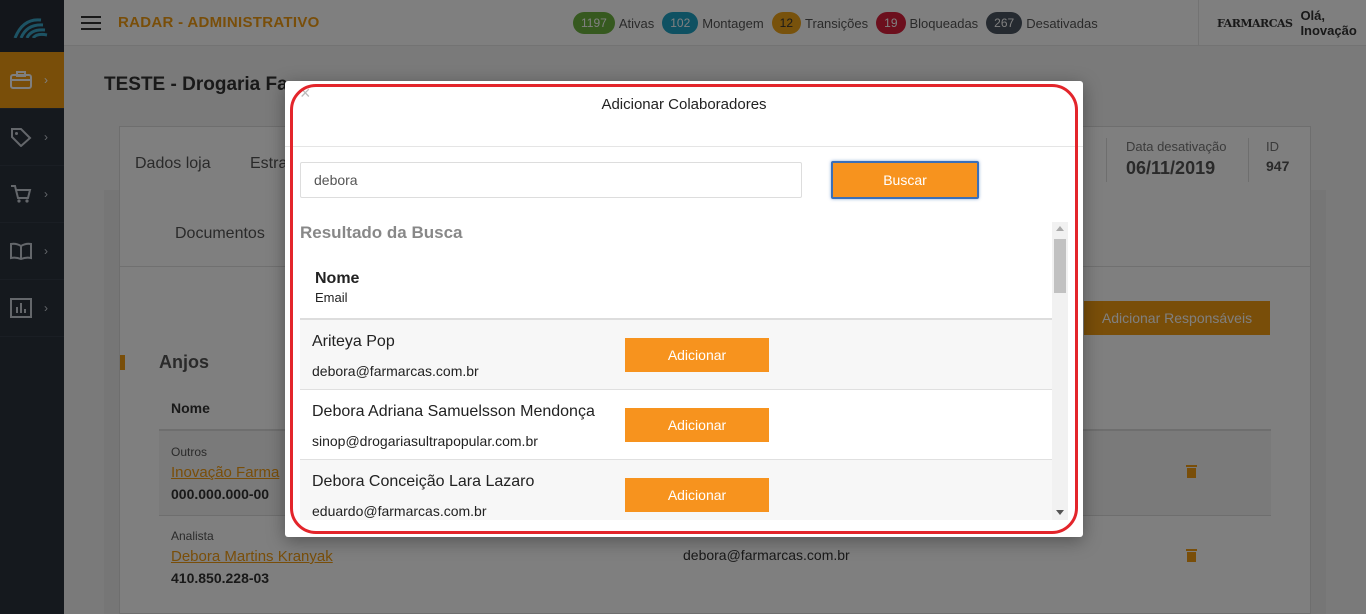 The width and height of the screenshot is (1366, 614). Describe the element at coordinates (453, 411) in the screenshot. I see `result-name: Debora Adriana Samuelsson Mendonça` at that location.